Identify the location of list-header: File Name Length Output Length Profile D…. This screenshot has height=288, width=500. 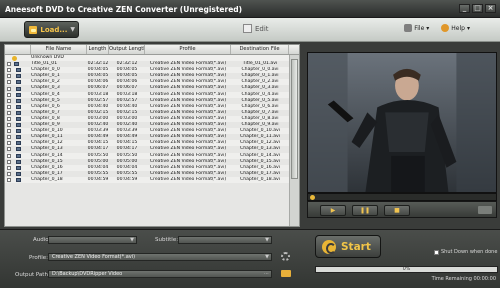
(152, 50).